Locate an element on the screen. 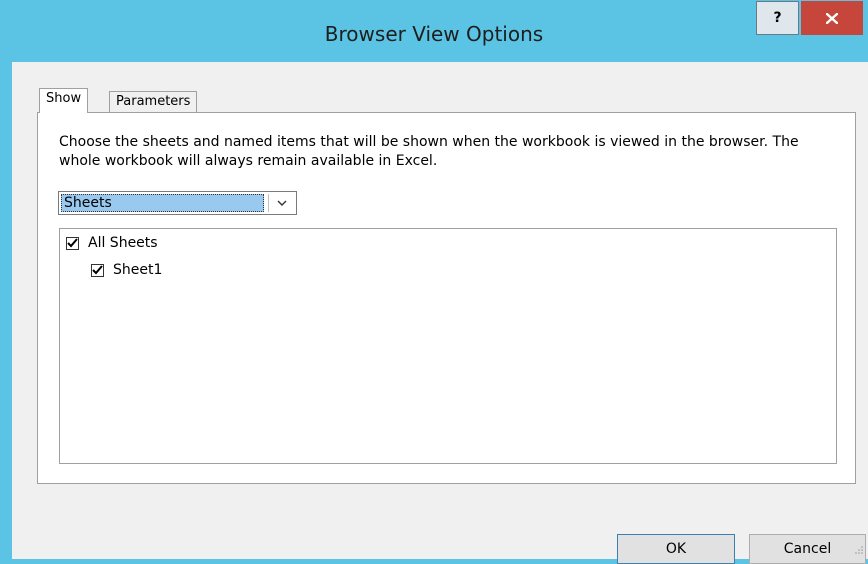  sheet1-label: Sheet1 is located at coordinates (138, 270).